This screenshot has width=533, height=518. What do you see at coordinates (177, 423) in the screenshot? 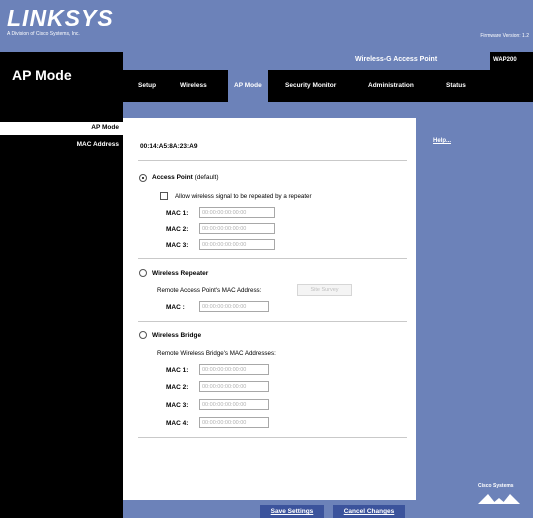
I see `bridge-mac4-label: MAC 4:` at bounding box center [177, 423].